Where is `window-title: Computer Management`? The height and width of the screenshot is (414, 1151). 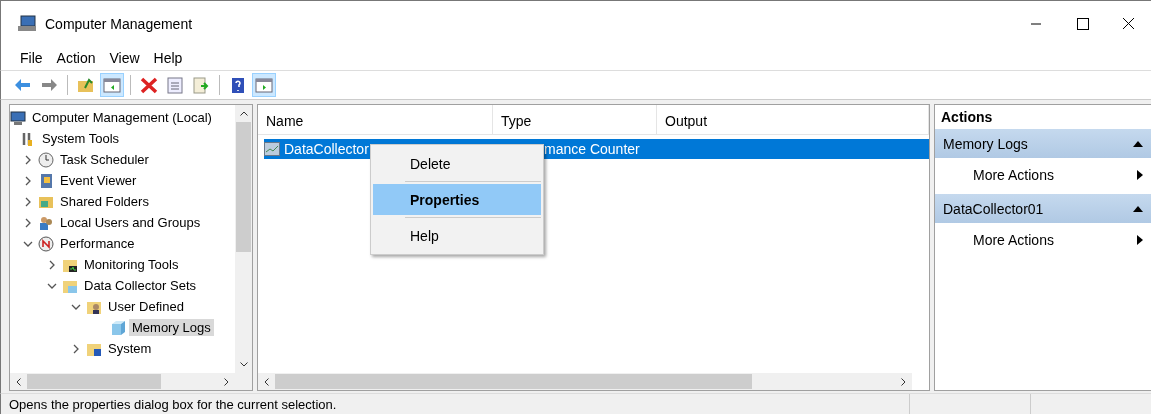 window-title: Computer Management is located at coordinates (119, 23).